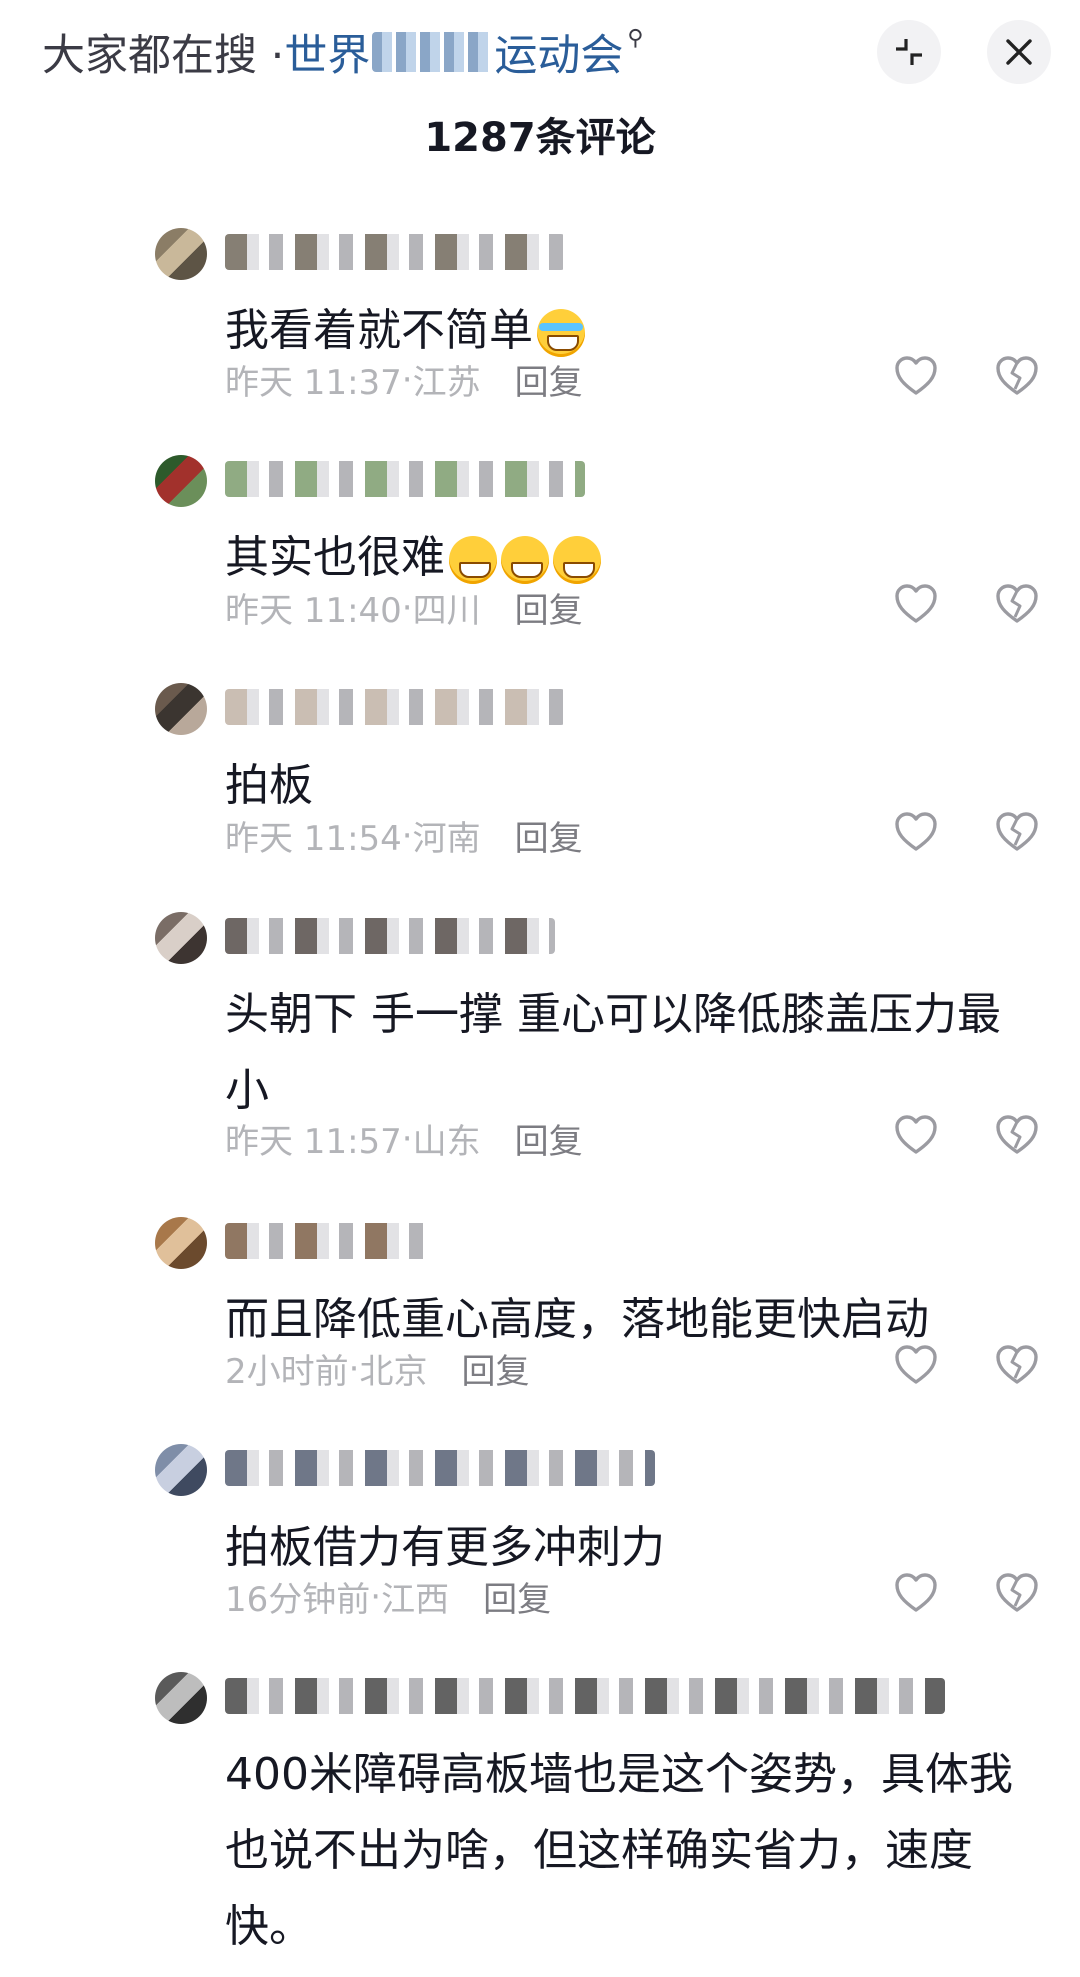  I want to click on search-suggestion: 大家都在搜 · 世界 运动会 ⚲, so click(342, 52).